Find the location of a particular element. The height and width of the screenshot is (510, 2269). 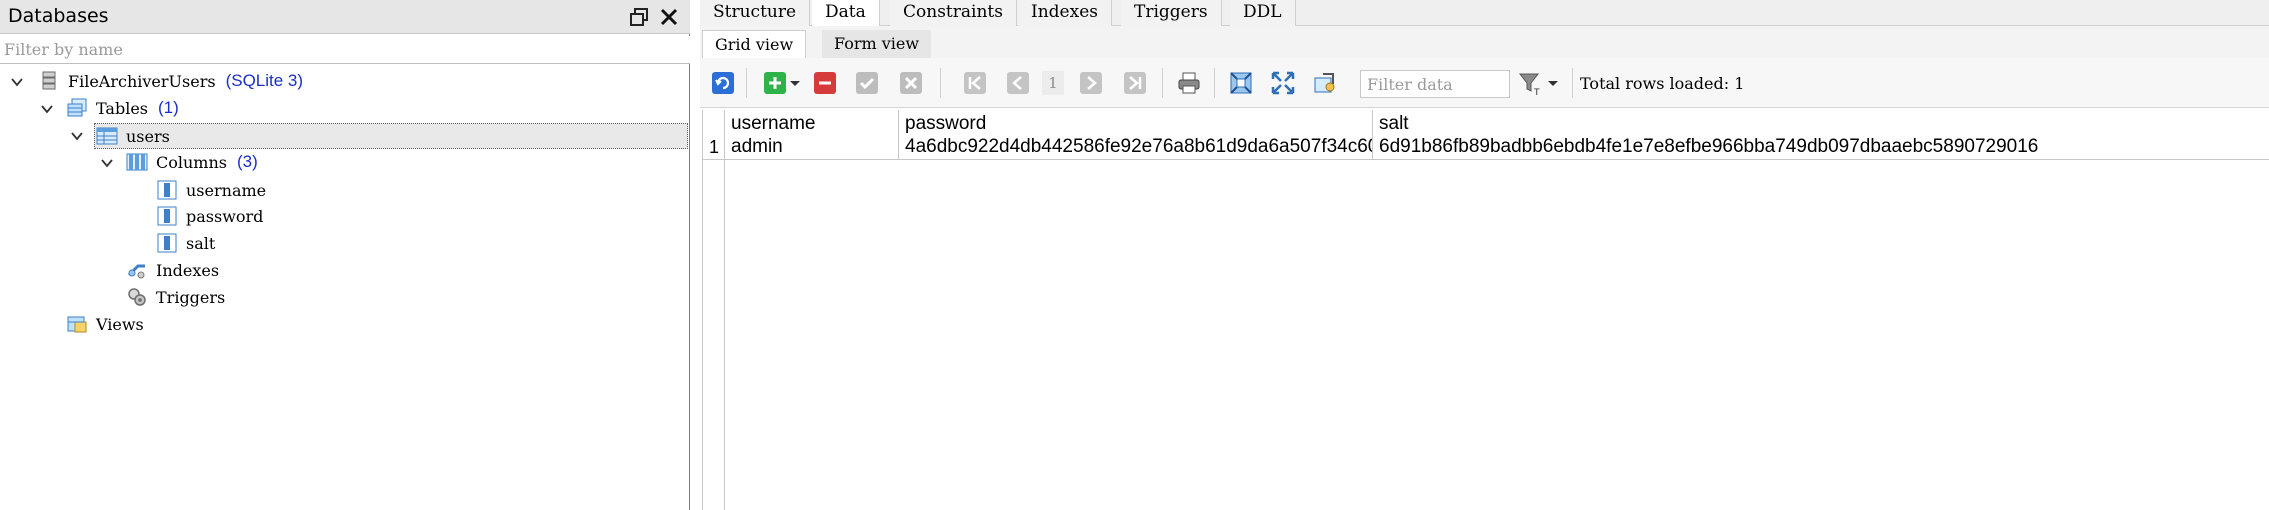

delete-row-icon is located at coordinates (825, 83).